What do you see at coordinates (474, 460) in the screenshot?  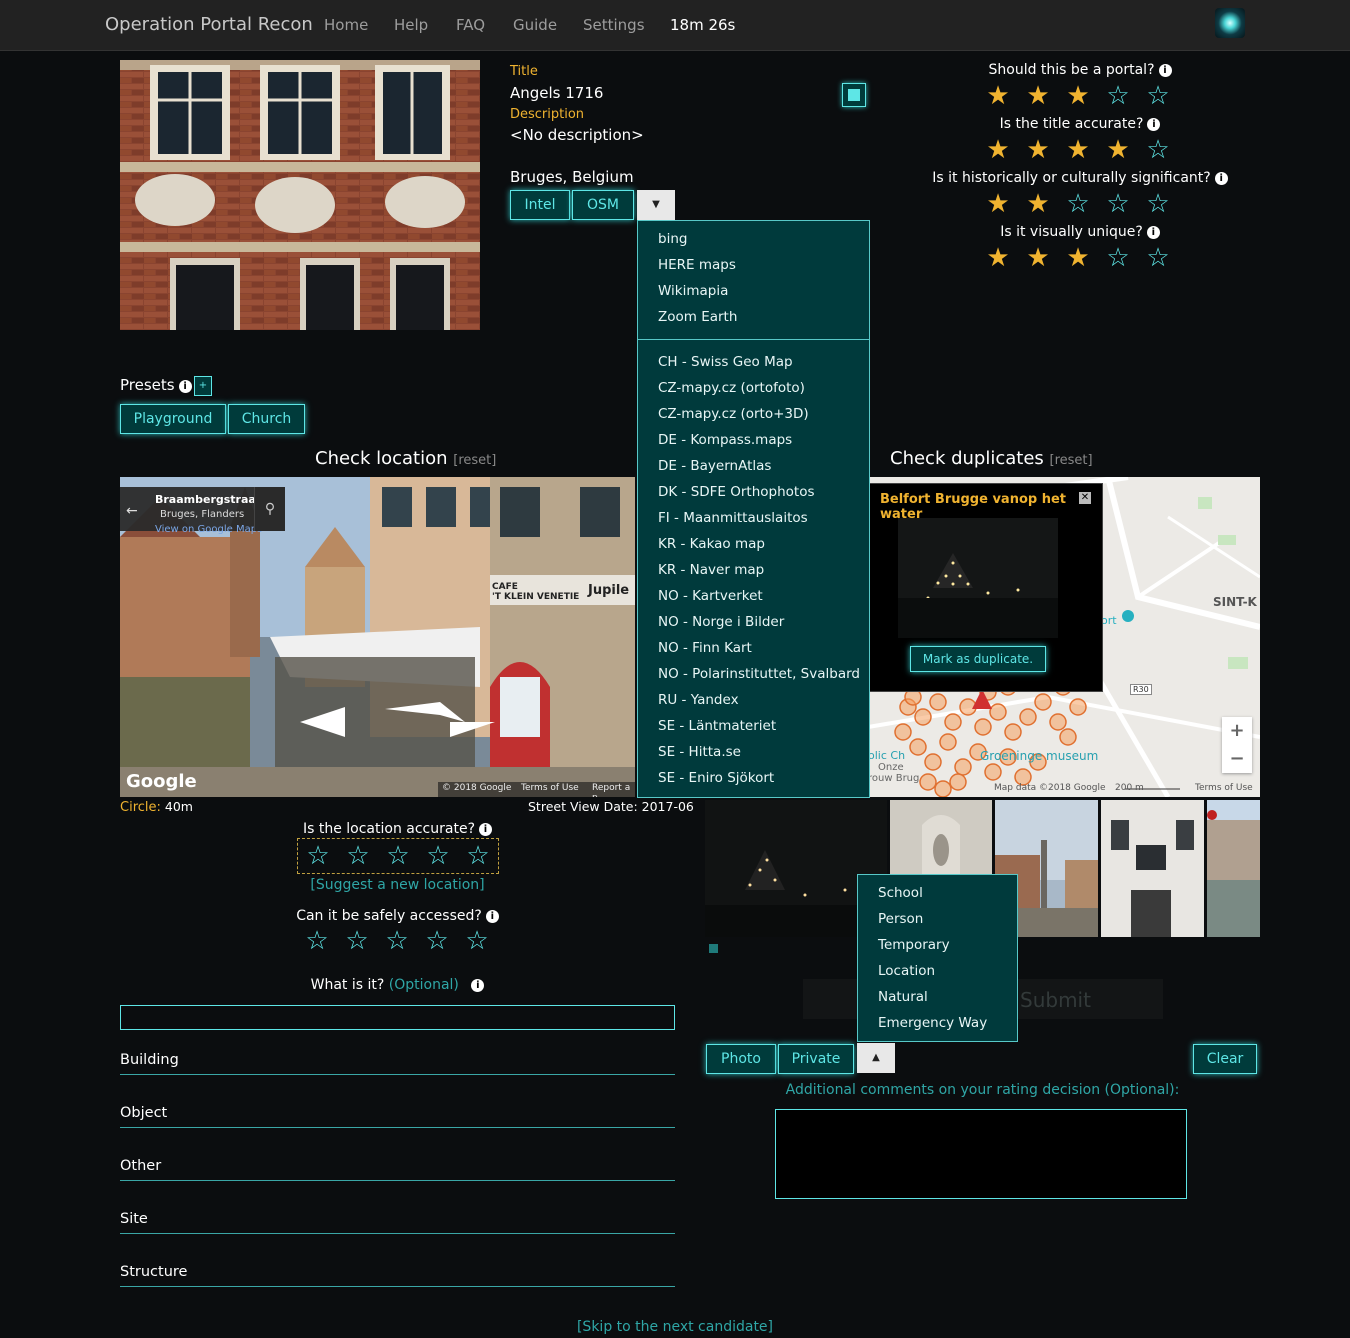 I see `check-location-reset-link: [reset]` at bounding box center [474, 460].